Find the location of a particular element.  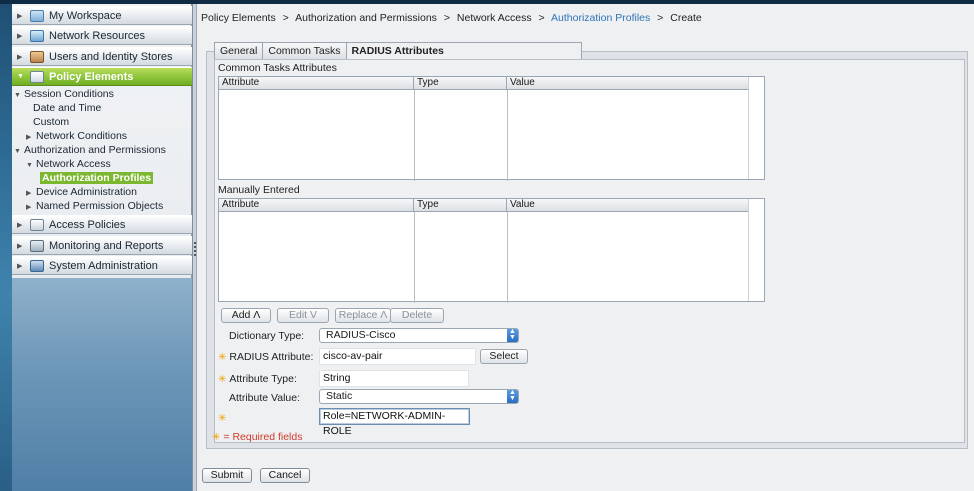

drawer-access-policies: ▶ Access Policies is located at coordinates (102, 224).